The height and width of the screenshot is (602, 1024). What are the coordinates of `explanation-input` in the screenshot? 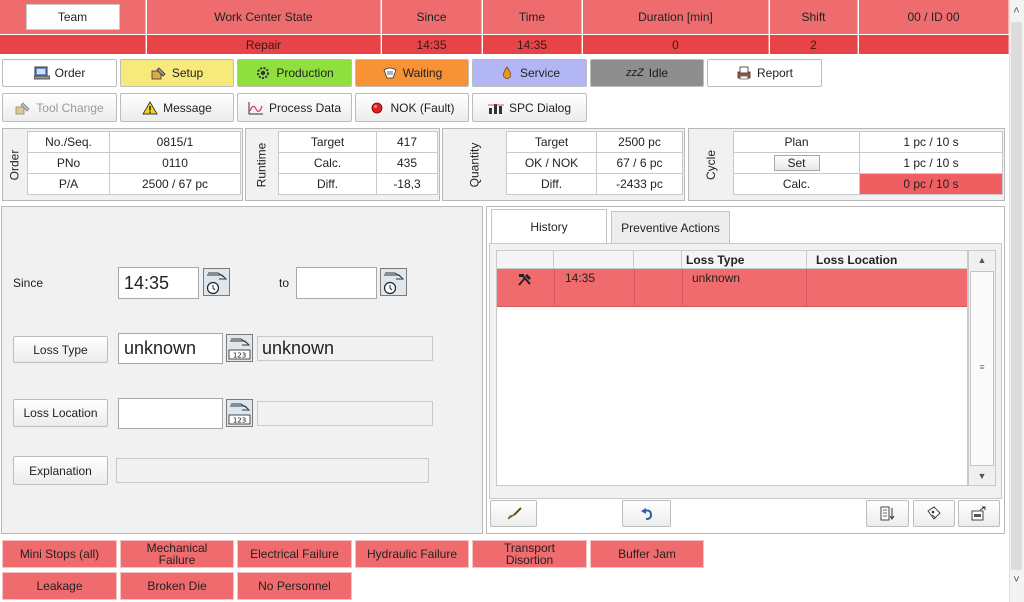 It's located at (272, 470).